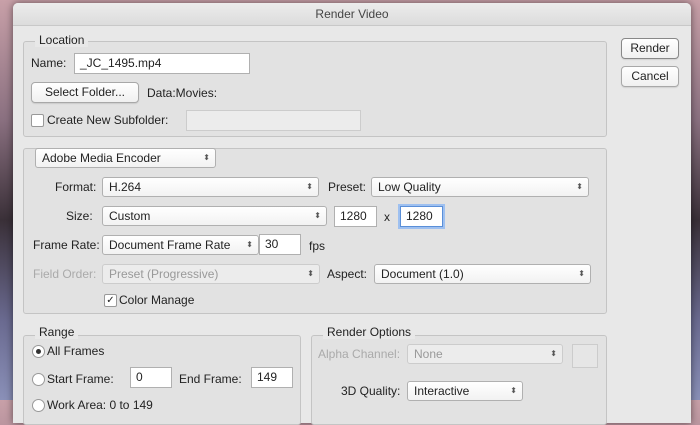 The width and height of the screenshot is (700, 425). What do you see at coordinates (442, 391) in the screenshot?
I see `3d-quality-value: Interactive` at bounding box center [442, 391].